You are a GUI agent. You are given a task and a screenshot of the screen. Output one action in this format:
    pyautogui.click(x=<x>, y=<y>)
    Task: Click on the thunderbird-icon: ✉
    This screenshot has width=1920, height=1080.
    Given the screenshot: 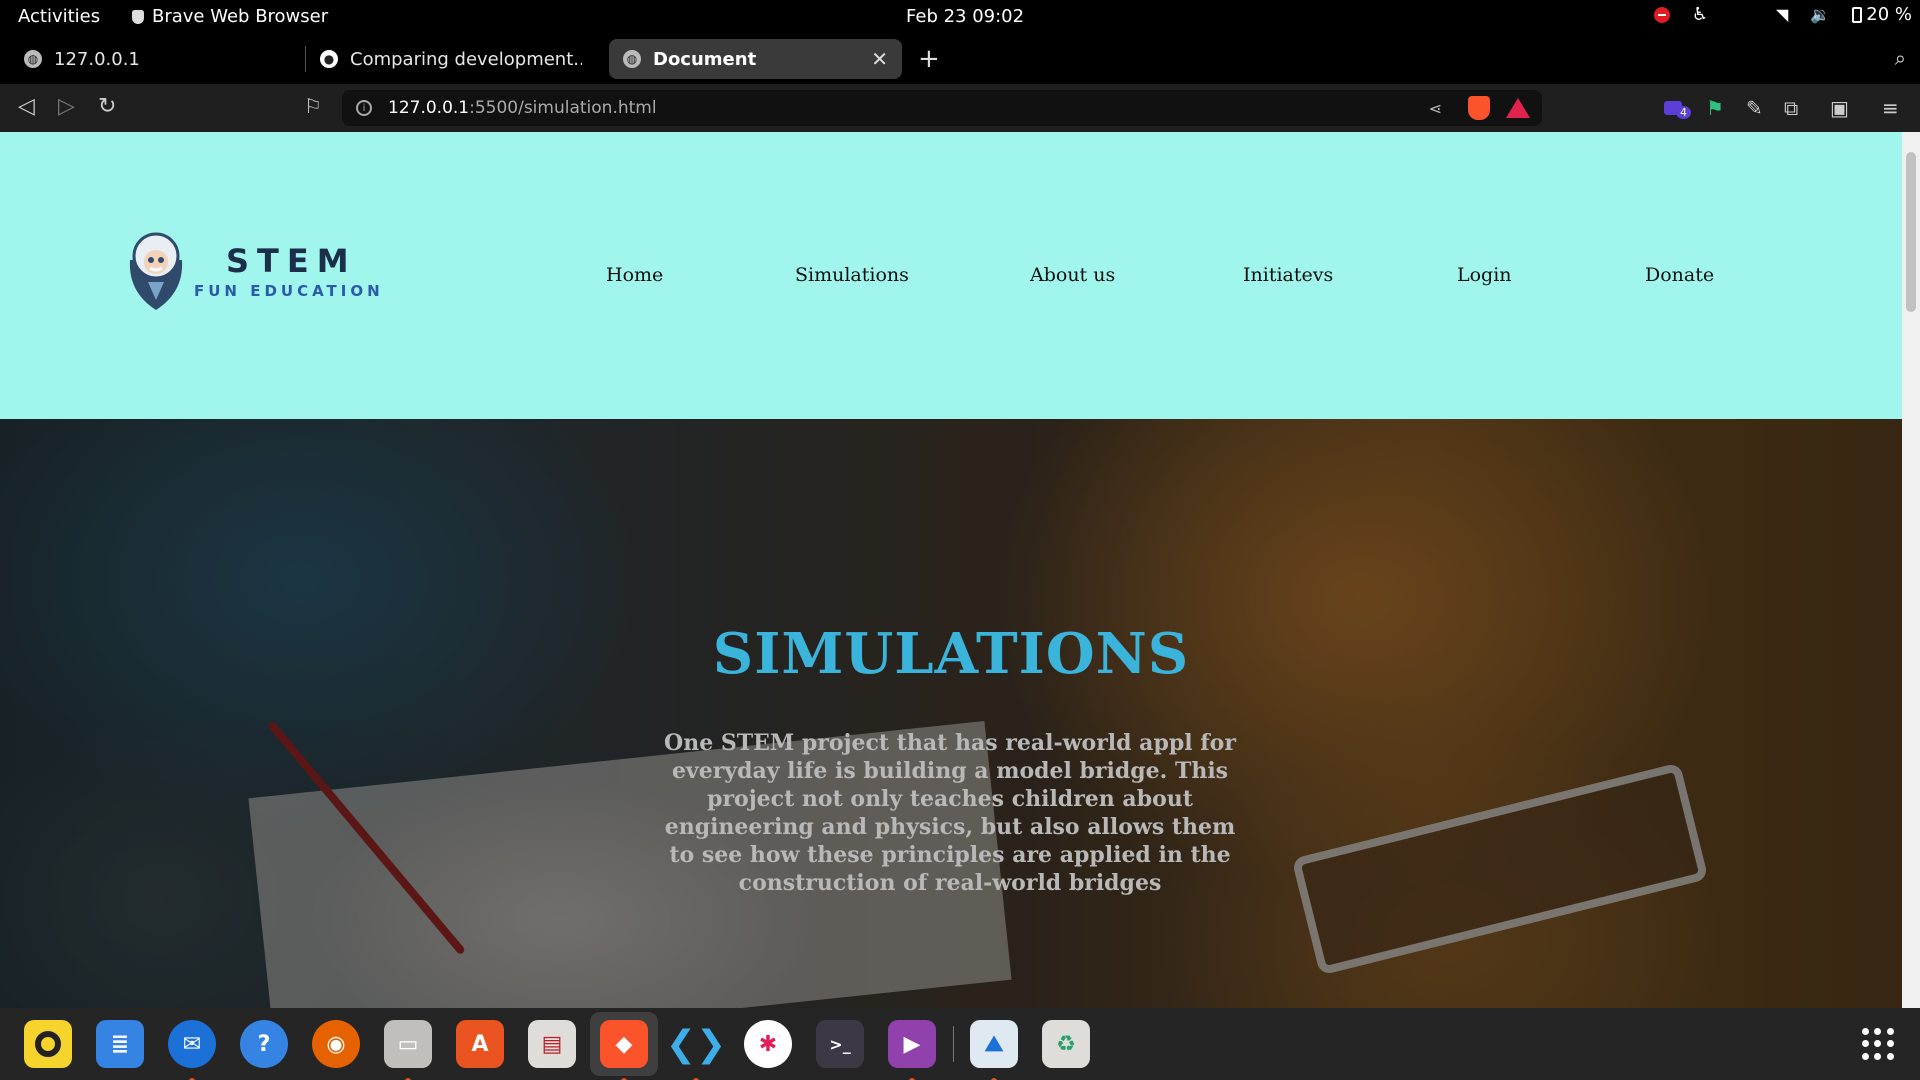 What is the action you would take?
    pyautogui.click(x=192, y=1050)
    